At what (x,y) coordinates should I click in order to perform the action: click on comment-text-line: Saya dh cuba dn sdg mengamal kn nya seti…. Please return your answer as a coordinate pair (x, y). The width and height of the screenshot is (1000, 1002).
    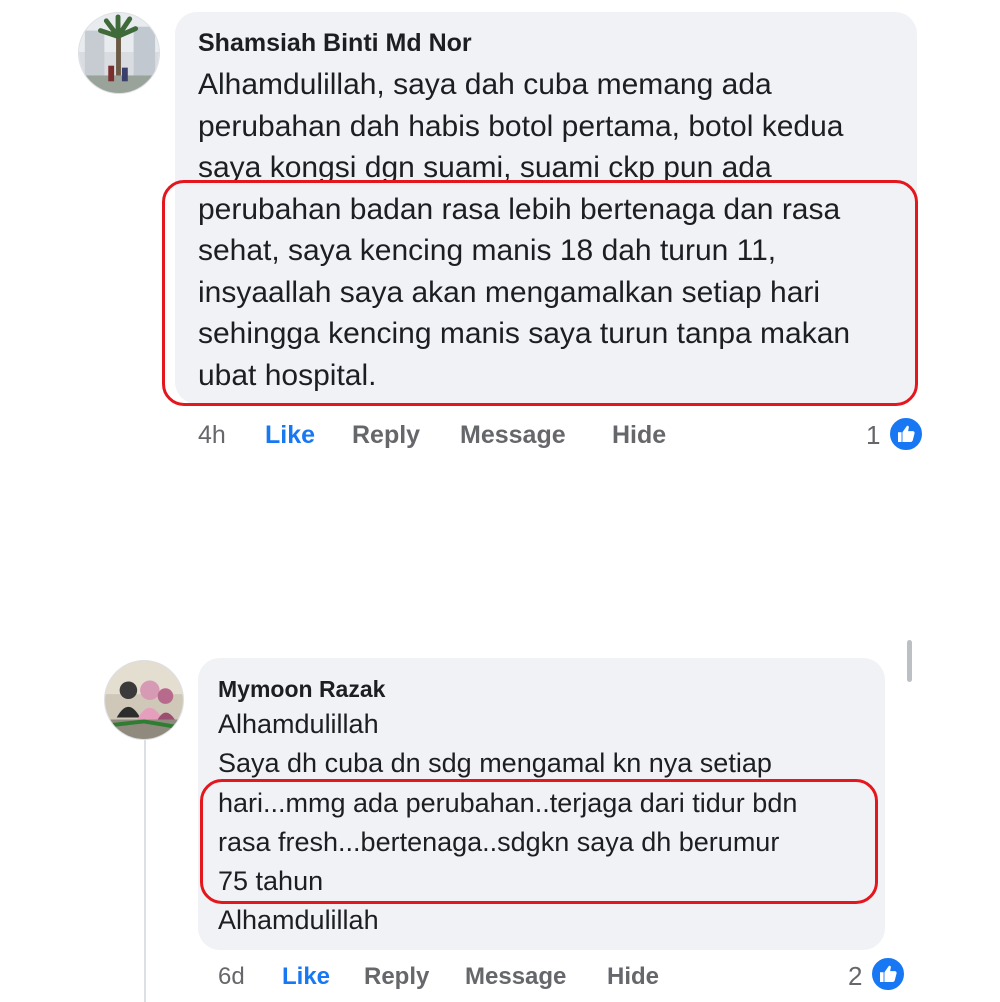
    Looking at the image, I should click on (495, 763).